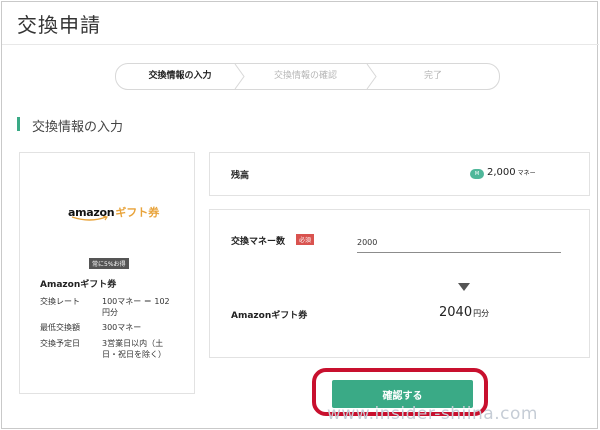 The height and width of the screenshot is (430, 600). Describe the element at coordinates (399, 174) in the screenshot. I see `balance-panel: 残高 M 2,000 マネー` at that location.